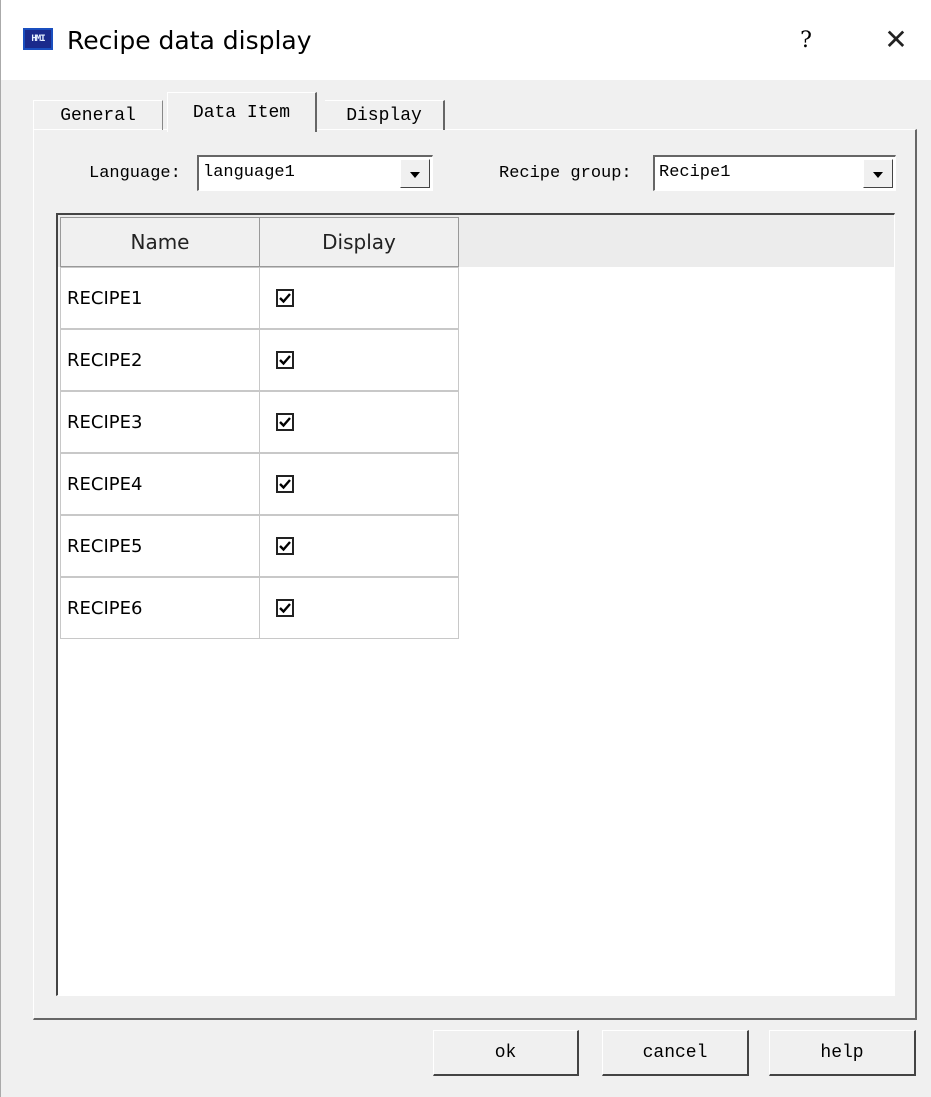  I want to click on language-label: Language:, so click(135, 173).